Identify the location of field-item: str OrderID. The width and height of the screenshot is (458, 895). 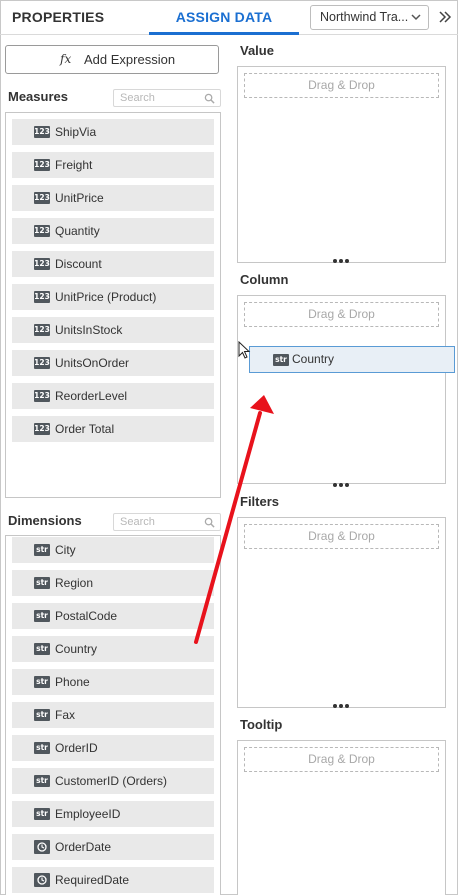
(113, 748).